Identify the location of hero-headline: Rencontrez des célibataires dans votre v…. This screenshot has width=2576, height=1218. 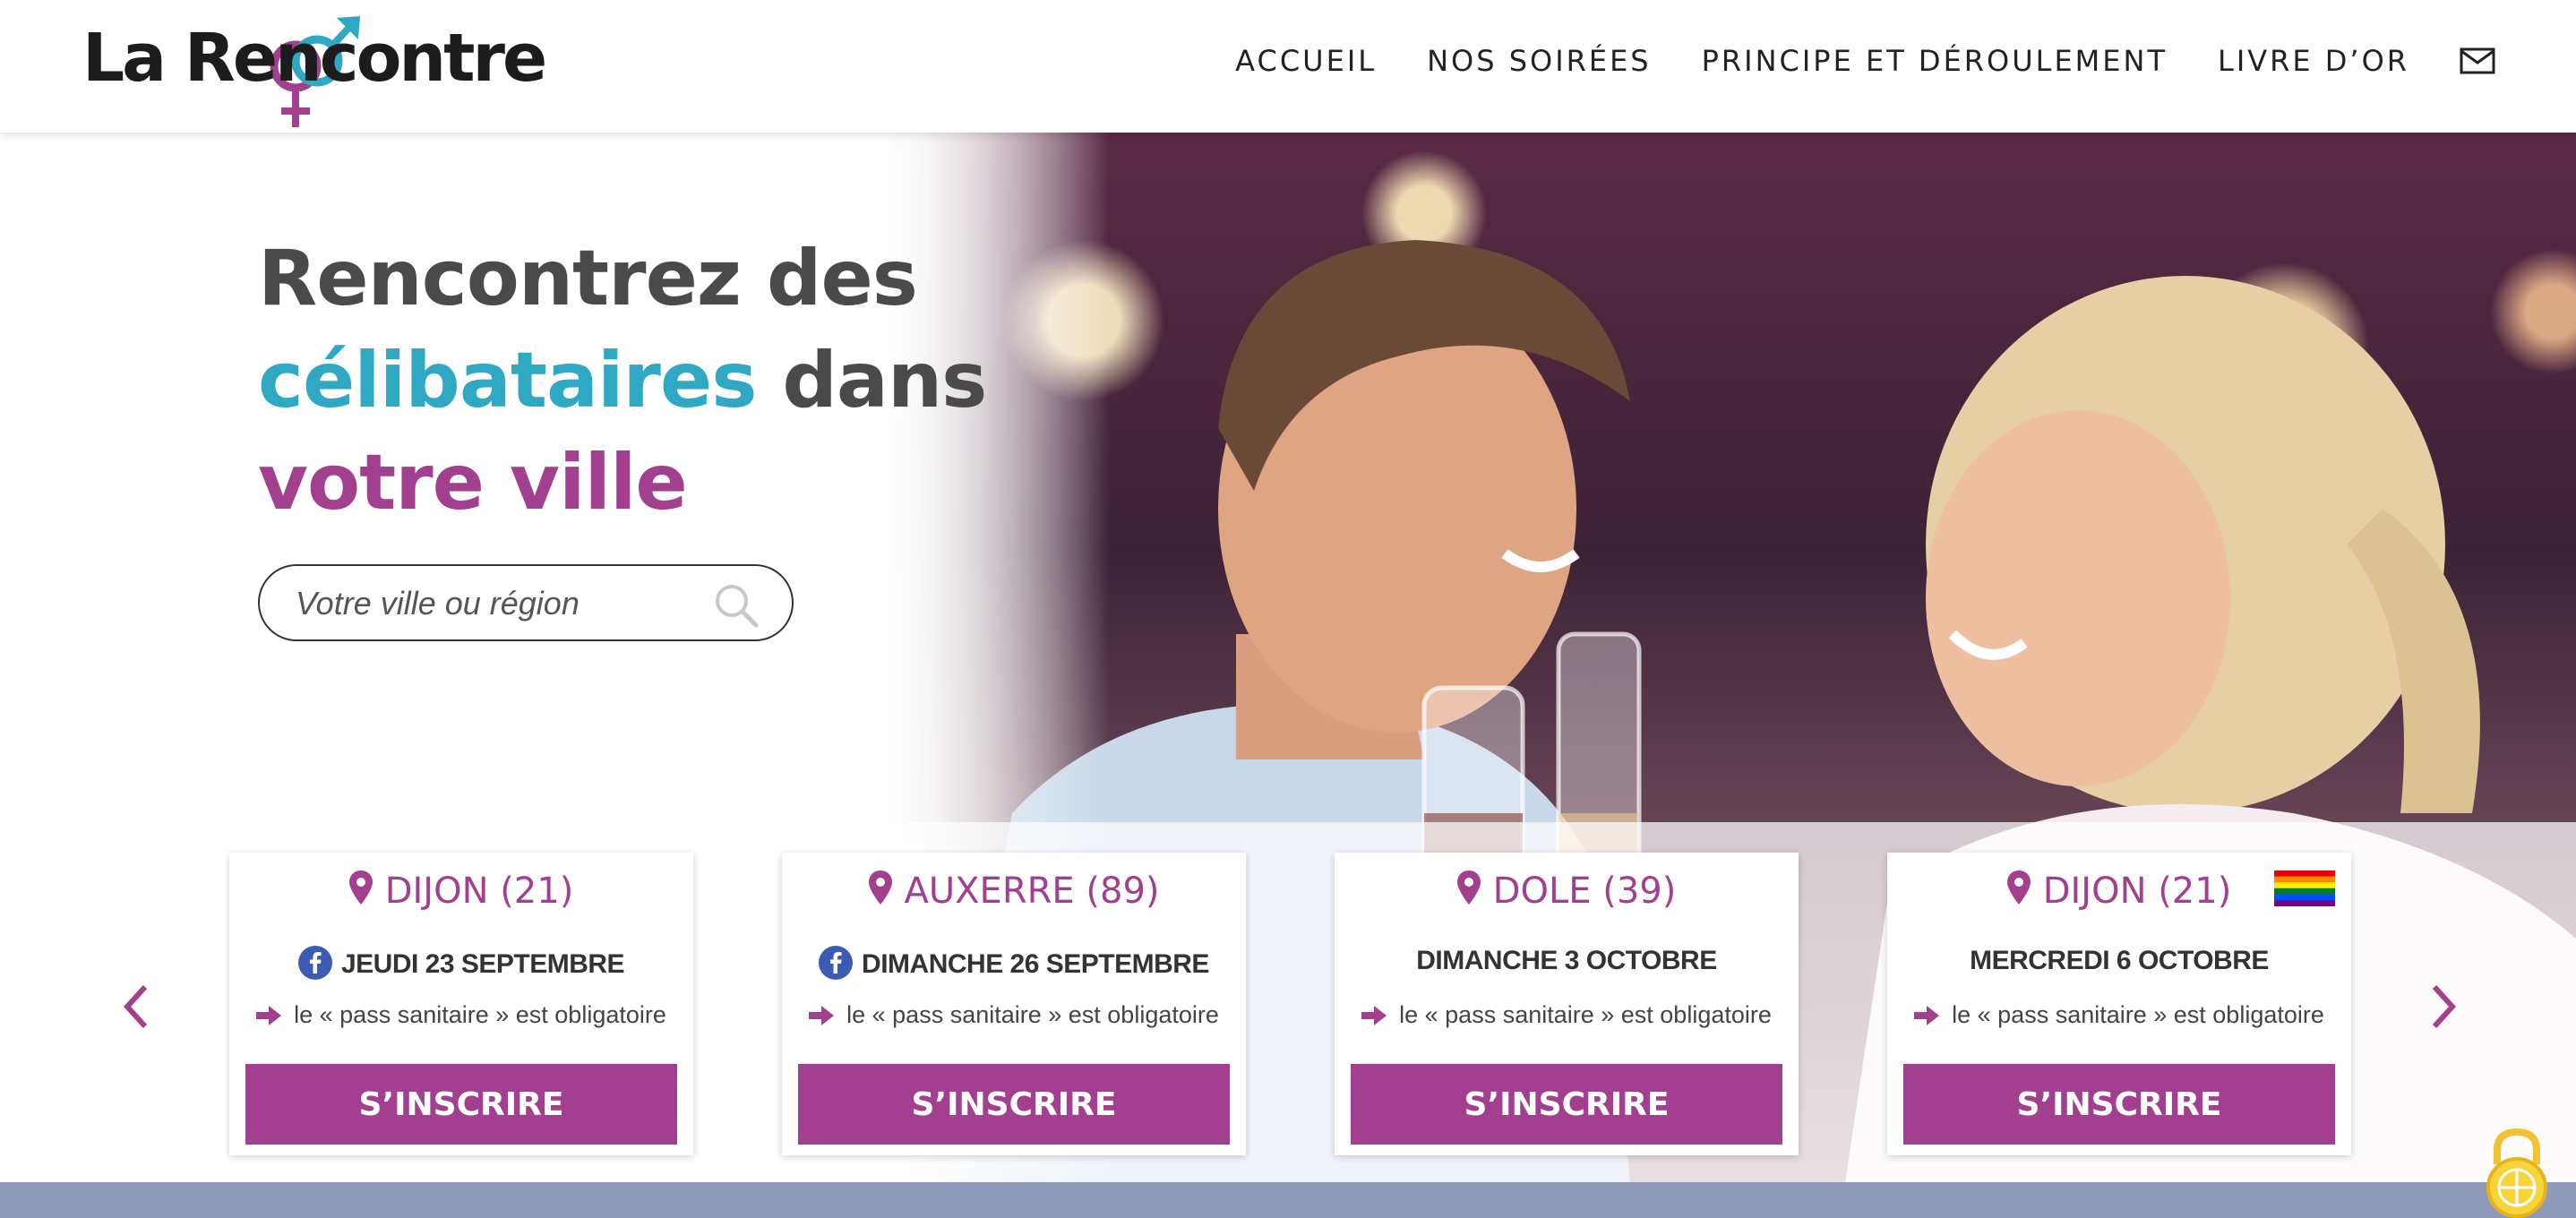
(622, 380).